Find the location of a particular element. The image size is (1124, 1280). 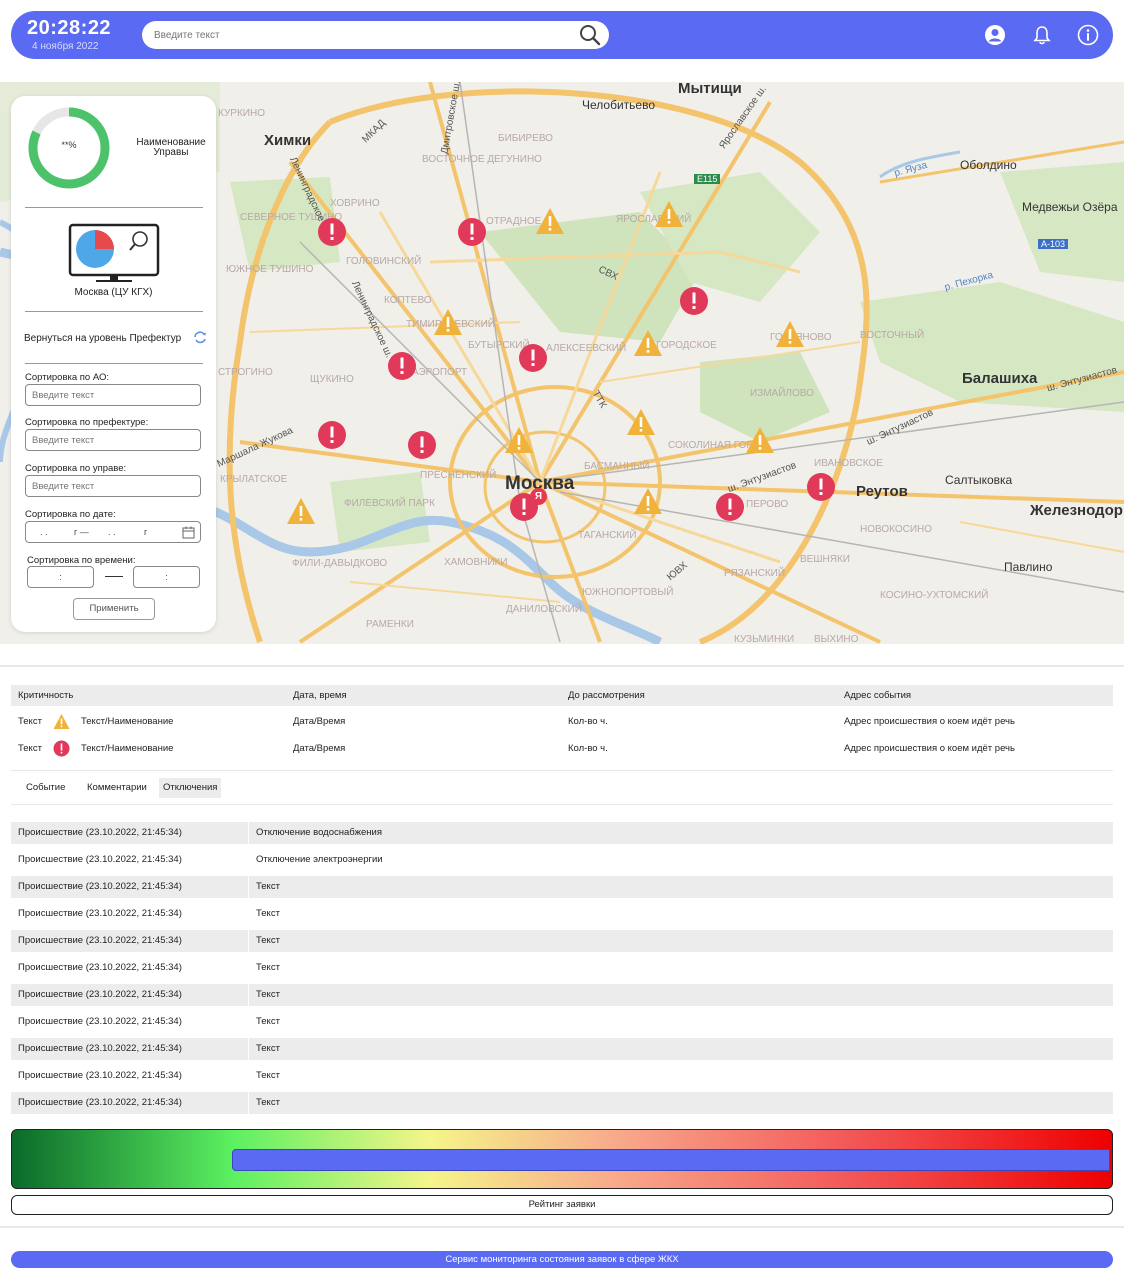

apply-button: Применить is located at coordinates (114, 609).